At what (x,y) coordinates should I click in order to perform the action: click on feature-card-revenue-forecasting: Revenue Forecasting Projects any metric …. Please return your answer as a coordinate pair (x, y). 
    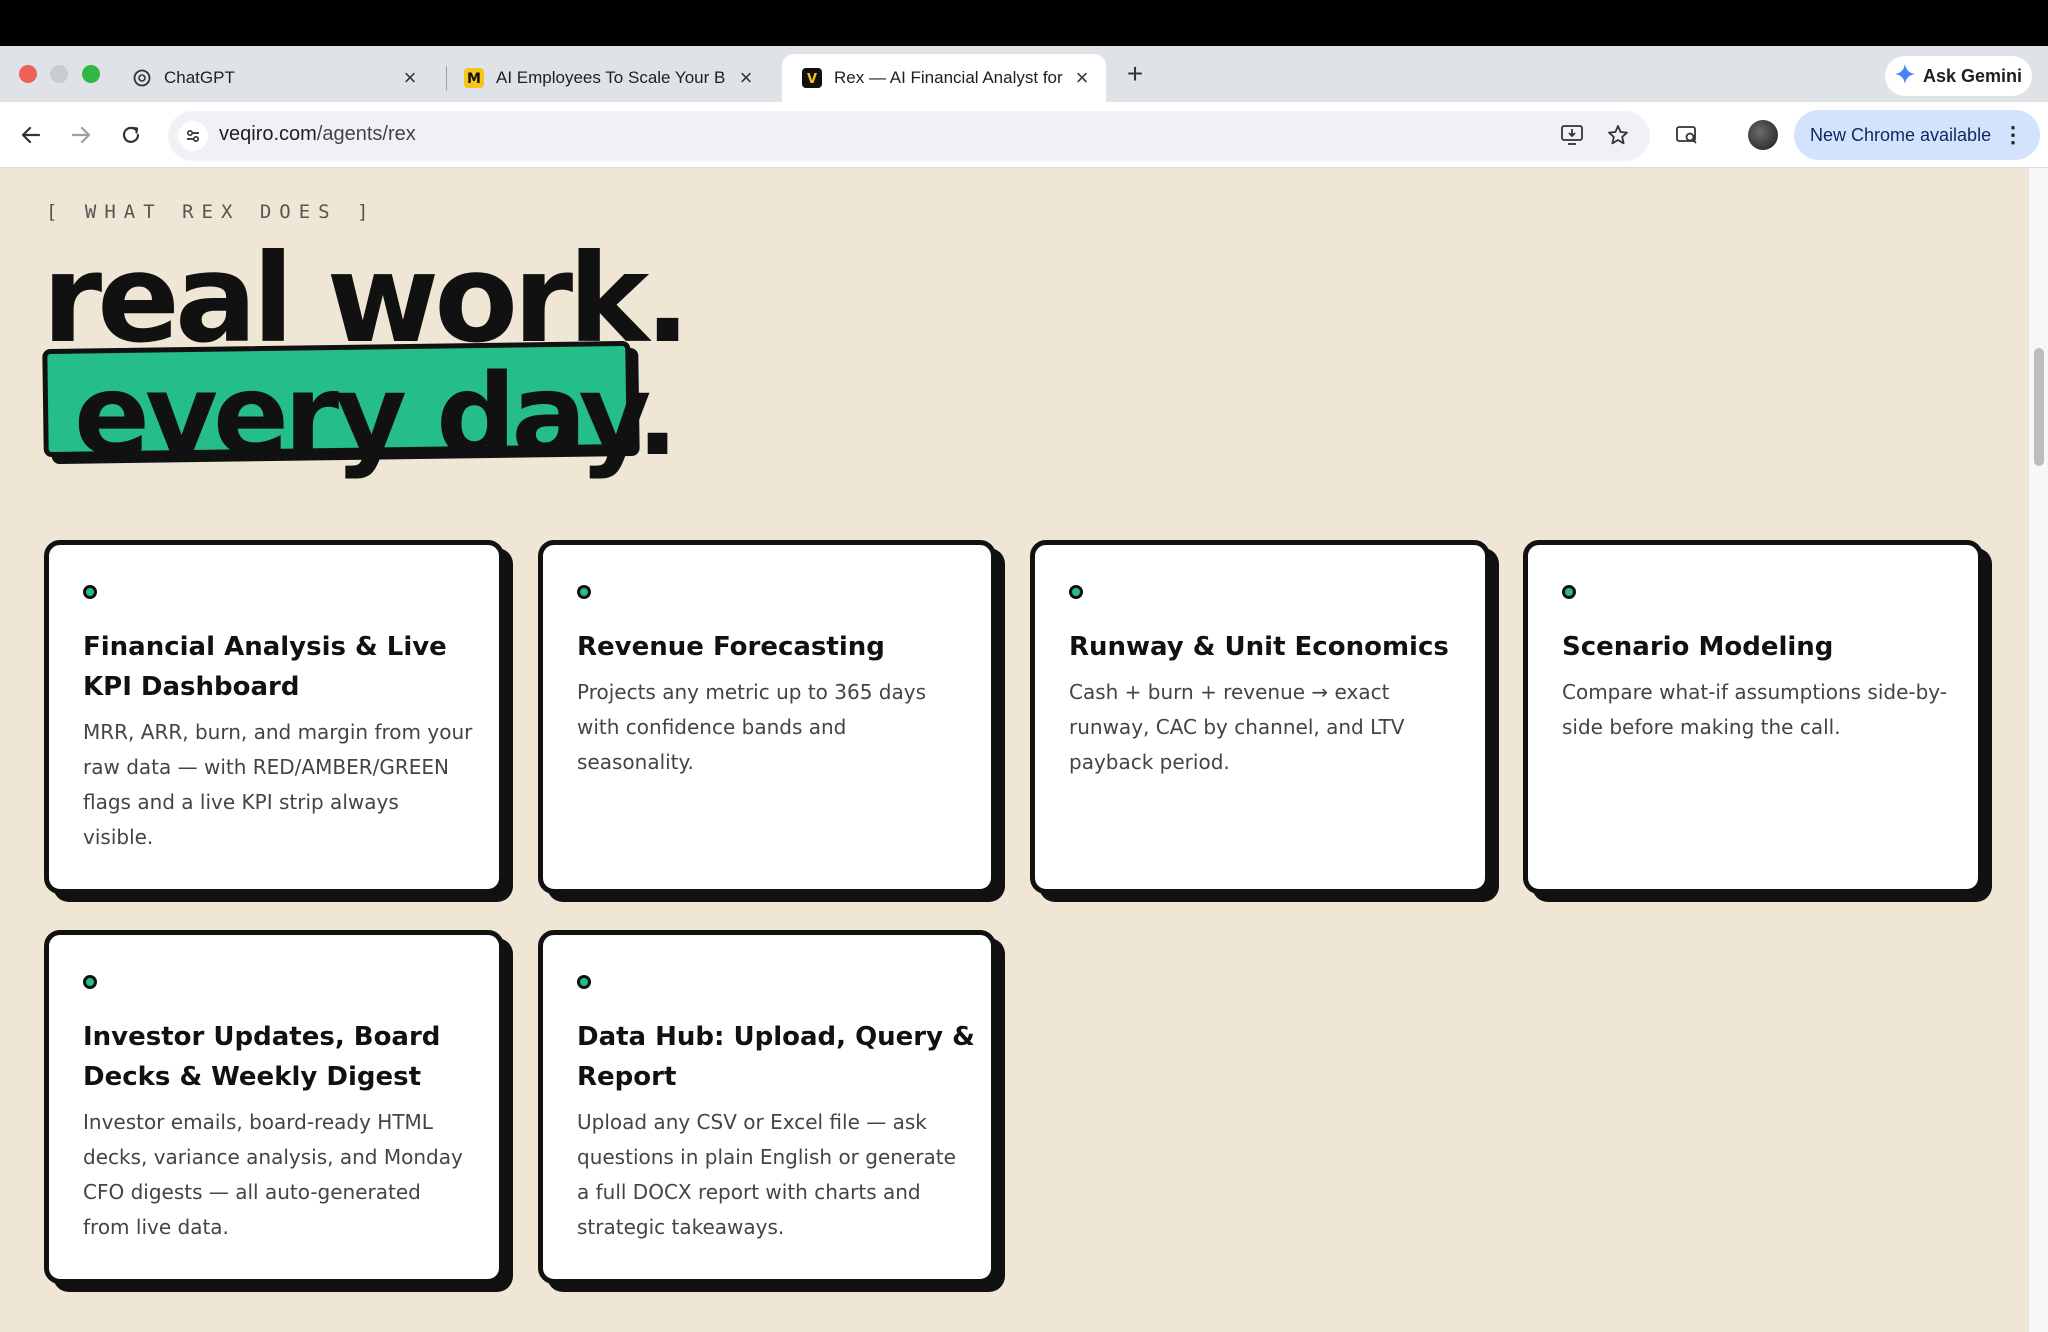
    Looking at the image, I should click on (767, 717).